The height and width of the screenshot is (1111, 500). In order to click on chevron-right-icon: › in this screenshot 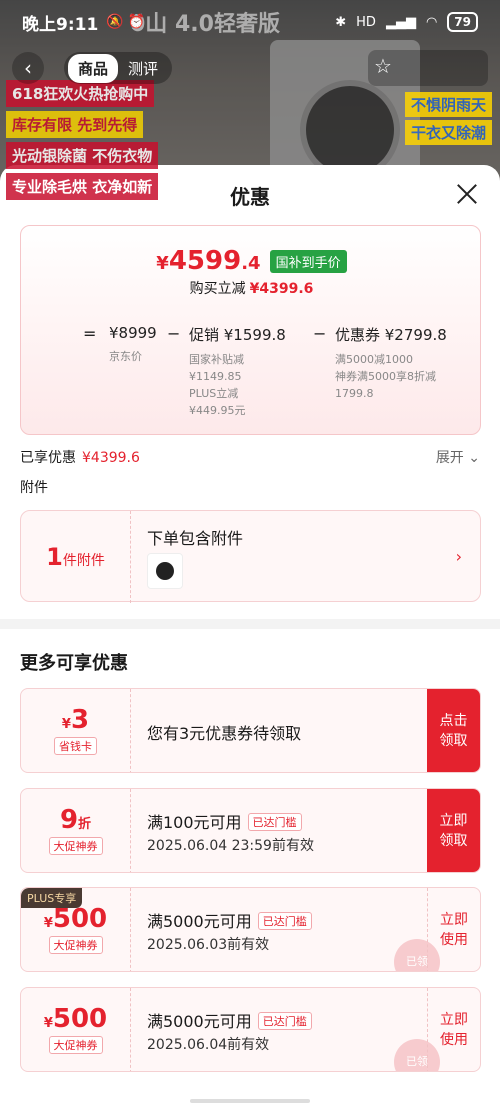, I will do `click(458, 556)`.